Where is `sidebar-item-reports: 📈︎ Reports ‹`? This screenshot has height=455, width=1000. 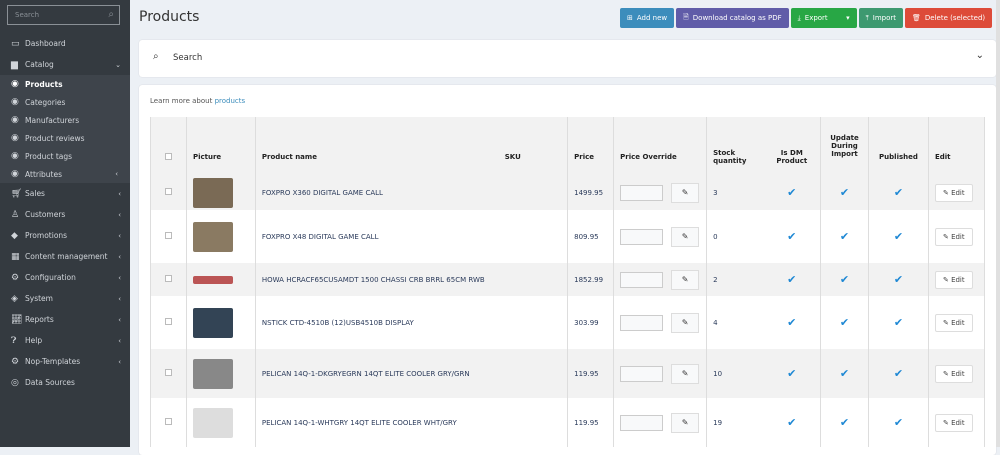
sidebar-item-reports: 📈︎ Reports ‹ is located at coordinates (65, 319).